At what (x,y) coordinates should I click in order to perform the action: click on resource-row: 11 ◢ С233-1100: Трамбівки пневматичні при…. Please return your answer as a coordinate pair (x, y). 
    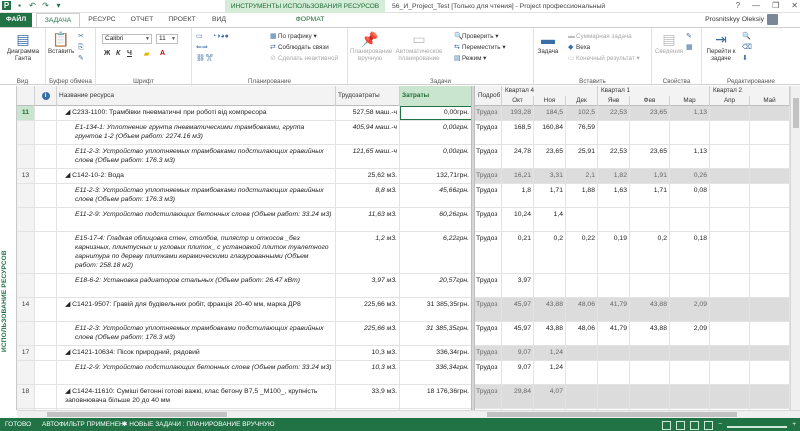
    Looking at the image, I should click on (244, 113).